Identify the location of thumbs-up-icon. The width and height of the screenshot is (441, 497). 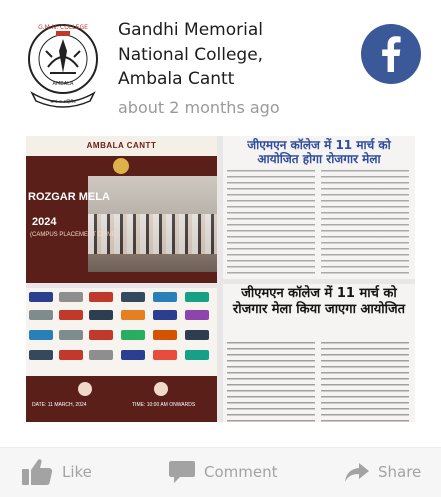
(37, 472).